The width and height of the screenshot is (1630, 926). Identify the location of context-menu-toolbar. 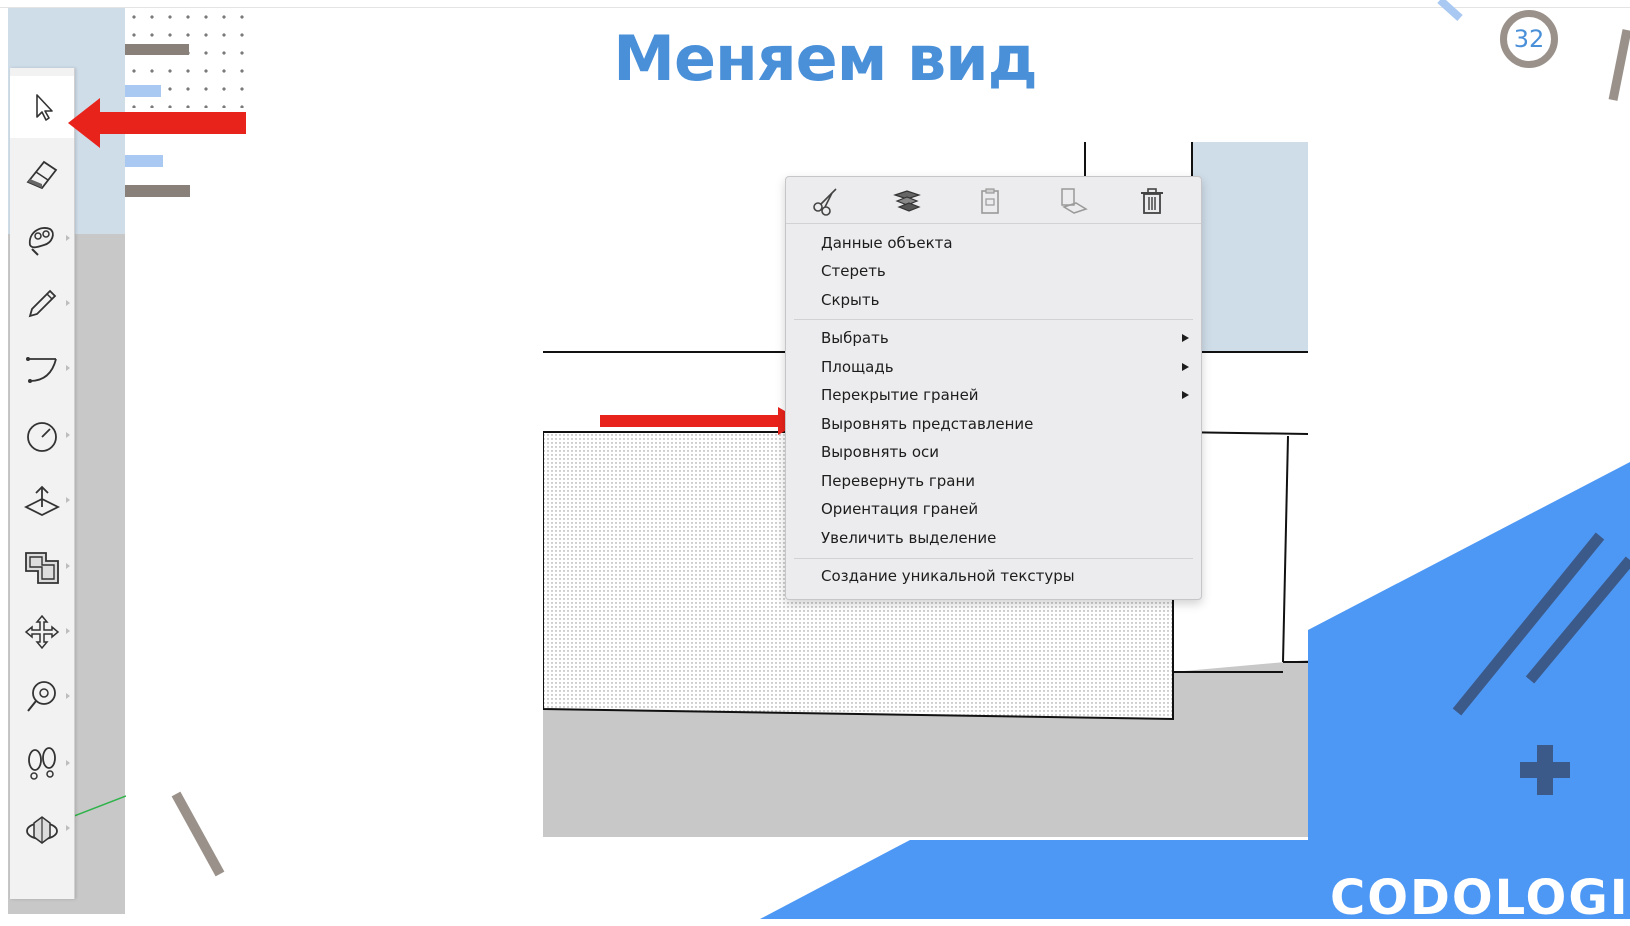
(993, 200).